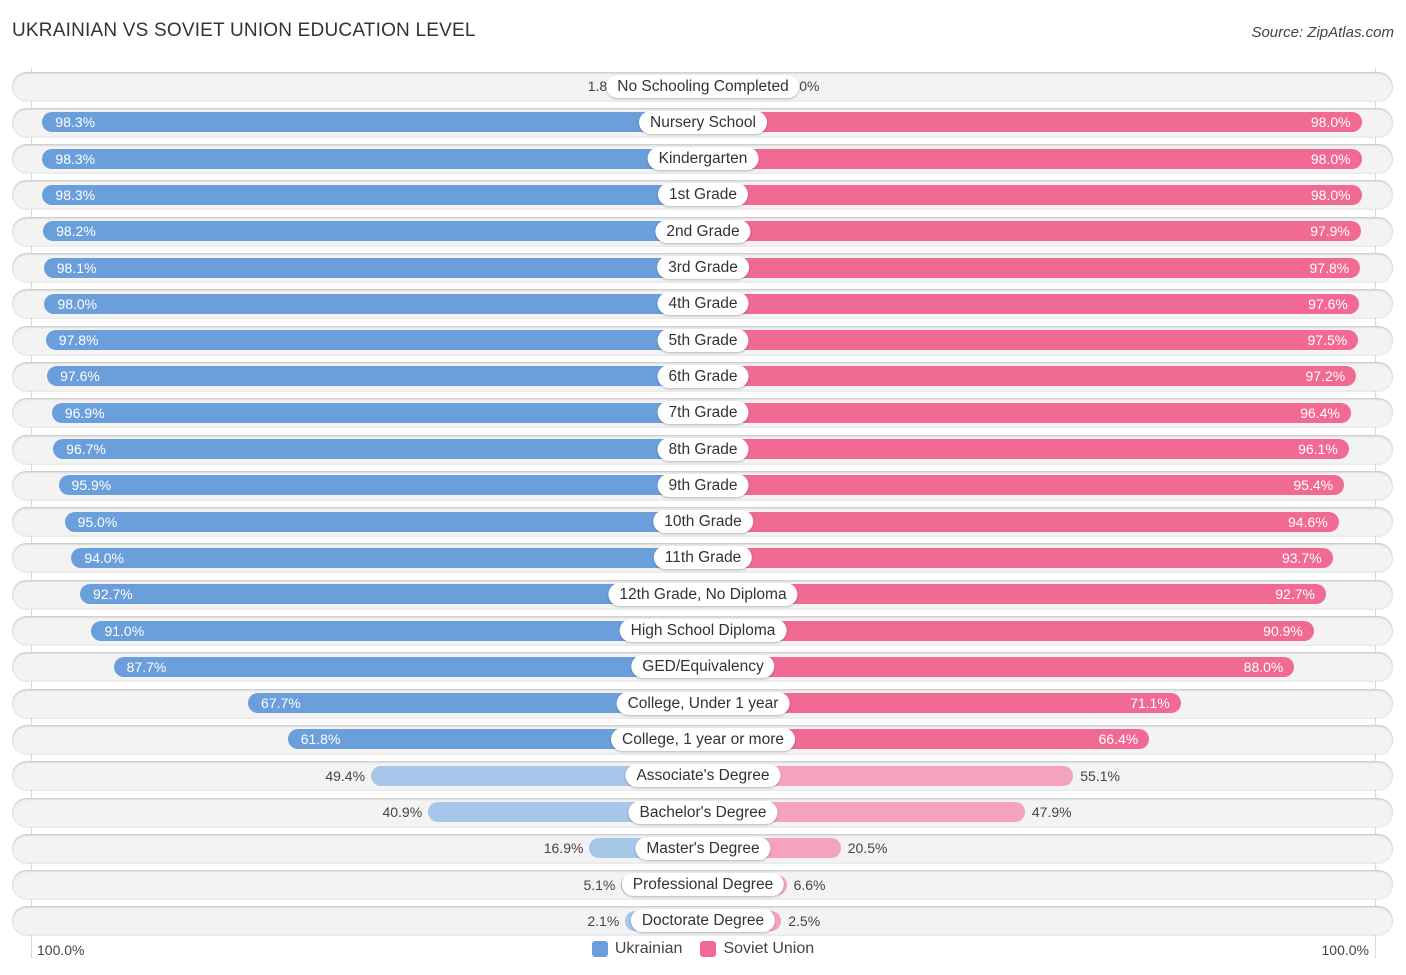 The image size is (1406, 975). What do you see at coordinates (703, 848) in the screenshot?
I see `category-label: Master's Degree` at bounding box center [703, 848].